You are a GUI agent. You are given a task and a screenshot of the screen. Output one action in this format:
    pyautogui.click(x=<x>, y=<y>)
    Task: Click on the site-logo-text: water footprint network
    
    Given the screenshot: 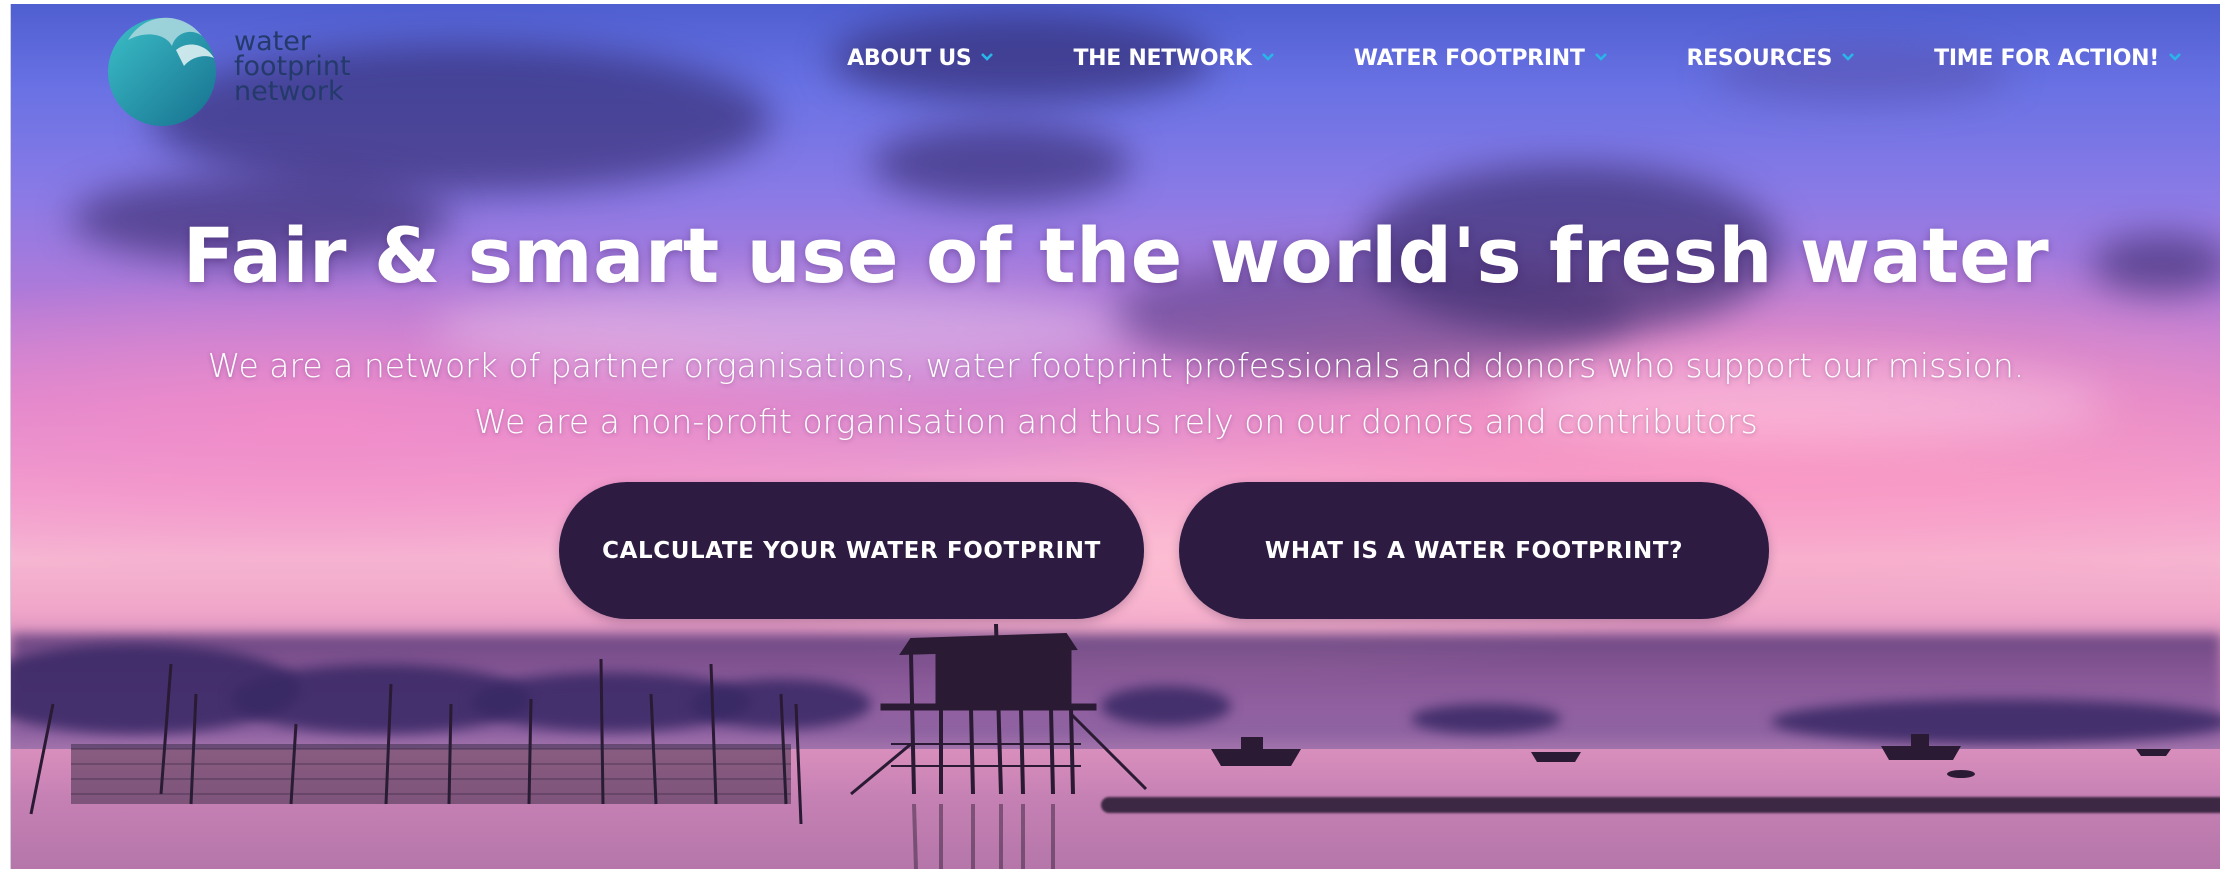 What is the action you would take?
    pyautogui.click(x=292, y=66)
    